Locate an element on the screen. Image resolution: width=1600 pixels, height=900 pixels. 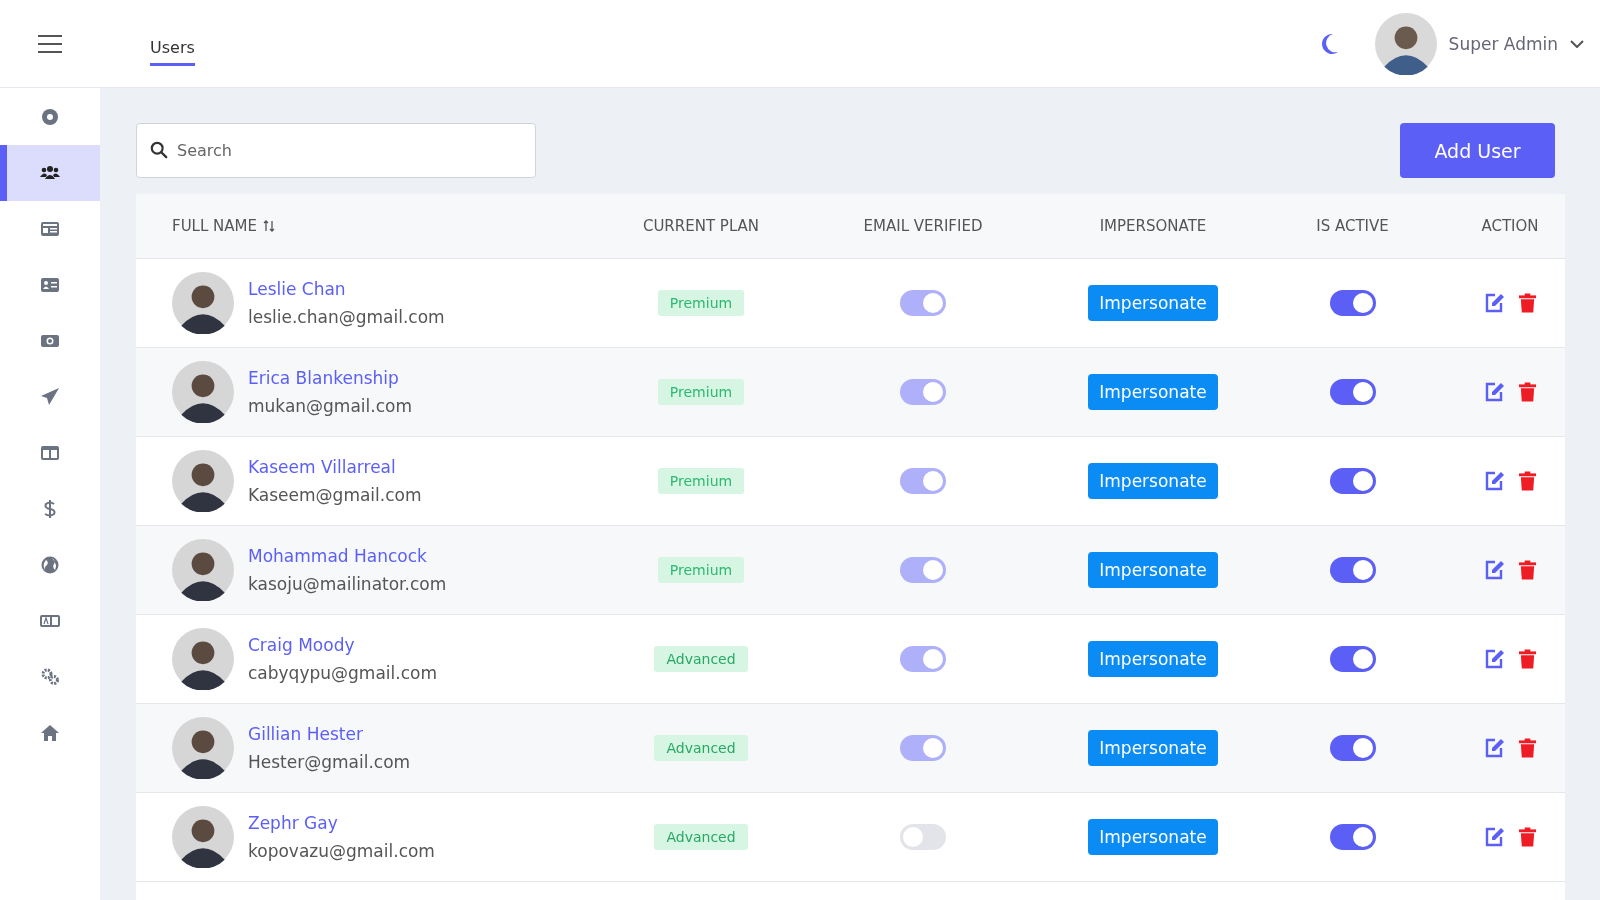
column-header: ACTION is located at coordinates (1510, 226).